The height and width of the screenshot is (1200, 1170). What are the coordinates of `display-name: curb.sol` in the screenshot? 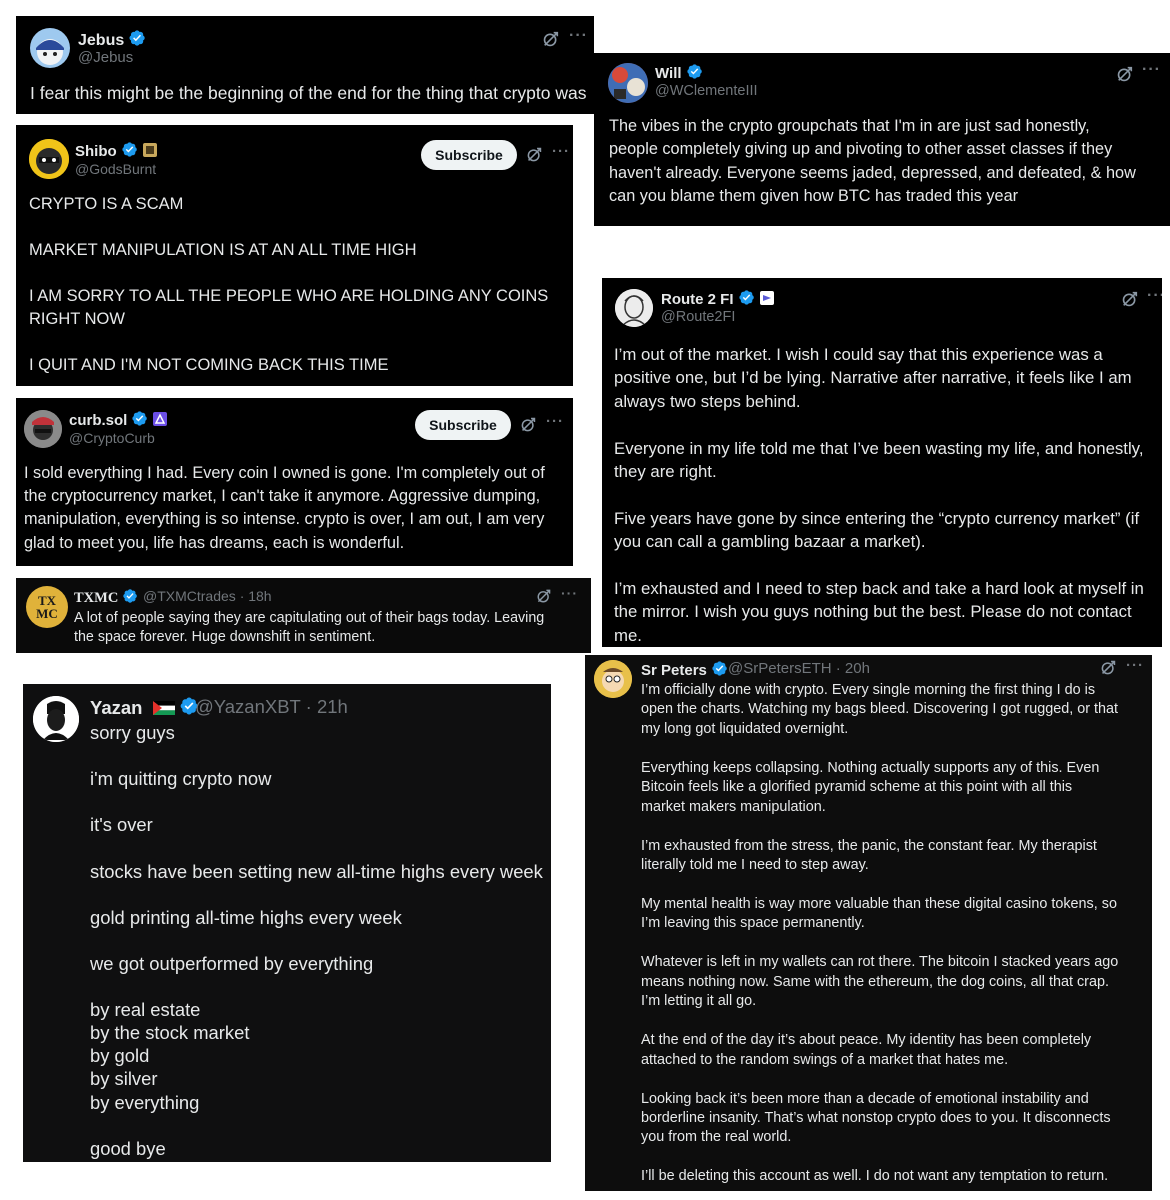 It's located at (118, 419).